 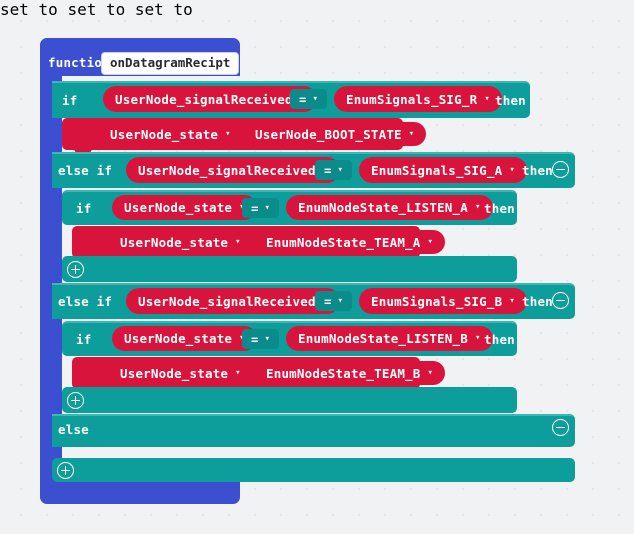 I want to click on plus-circle-icon-outer-if, so click(x=65, y=470).